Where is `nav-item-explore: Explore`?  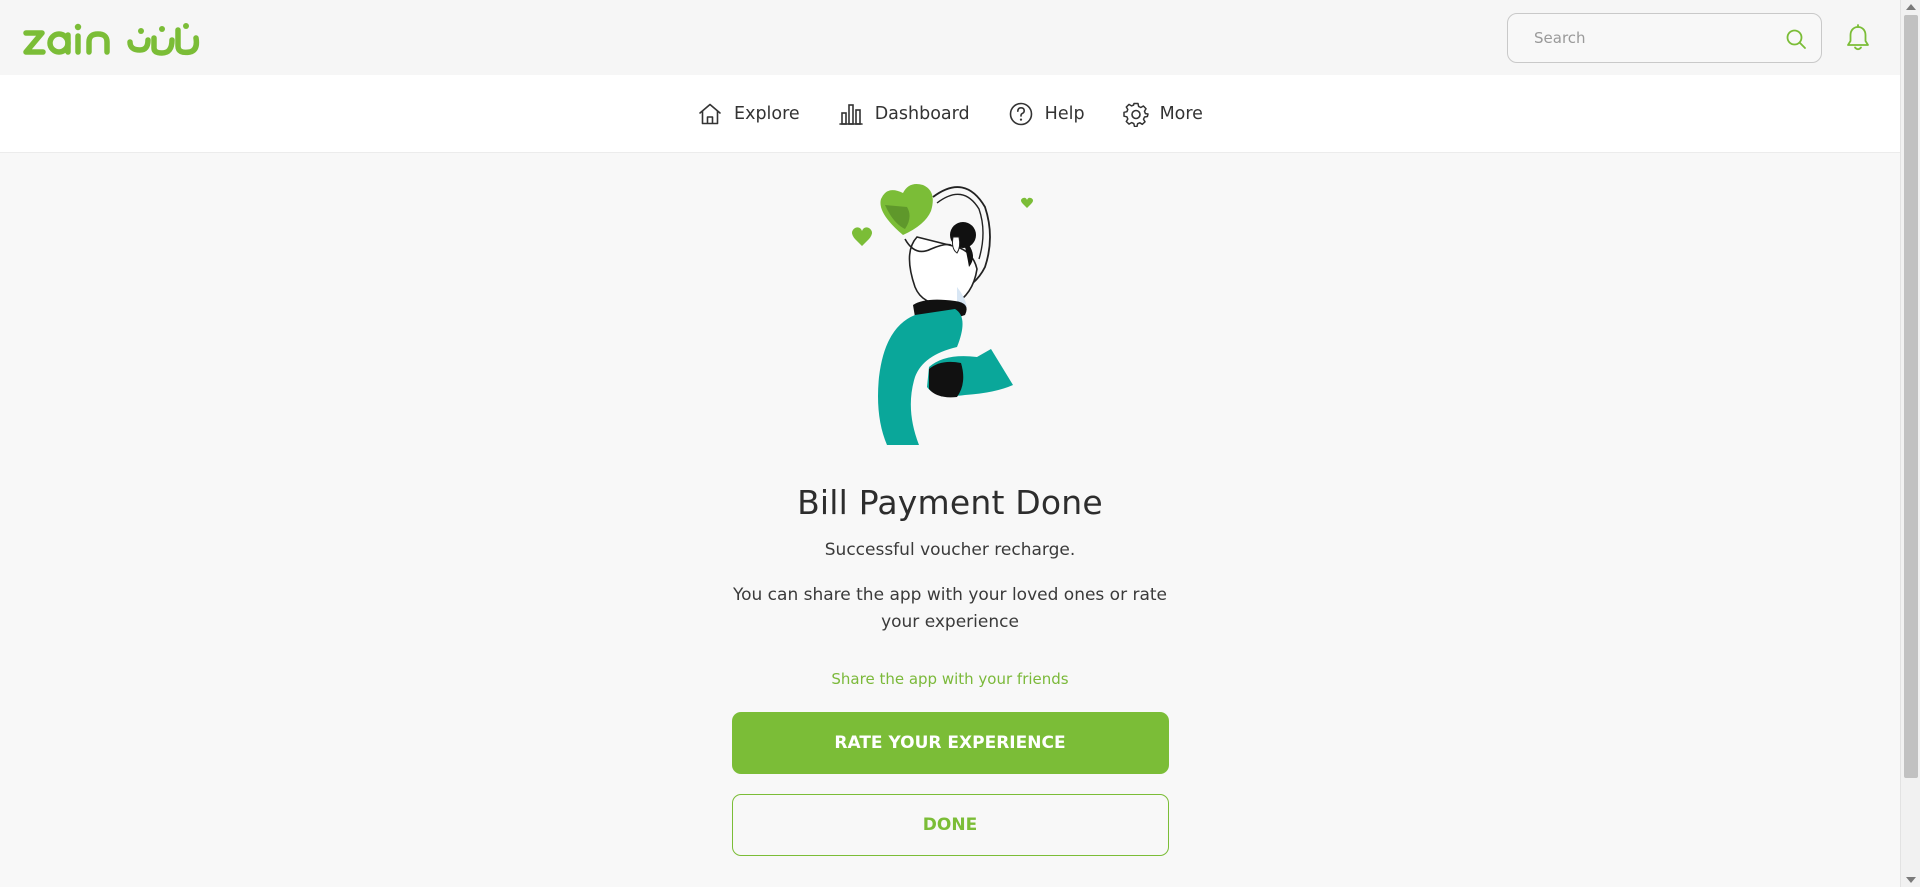
nav-item-explore: Explore is located at coordinates (748, 114).